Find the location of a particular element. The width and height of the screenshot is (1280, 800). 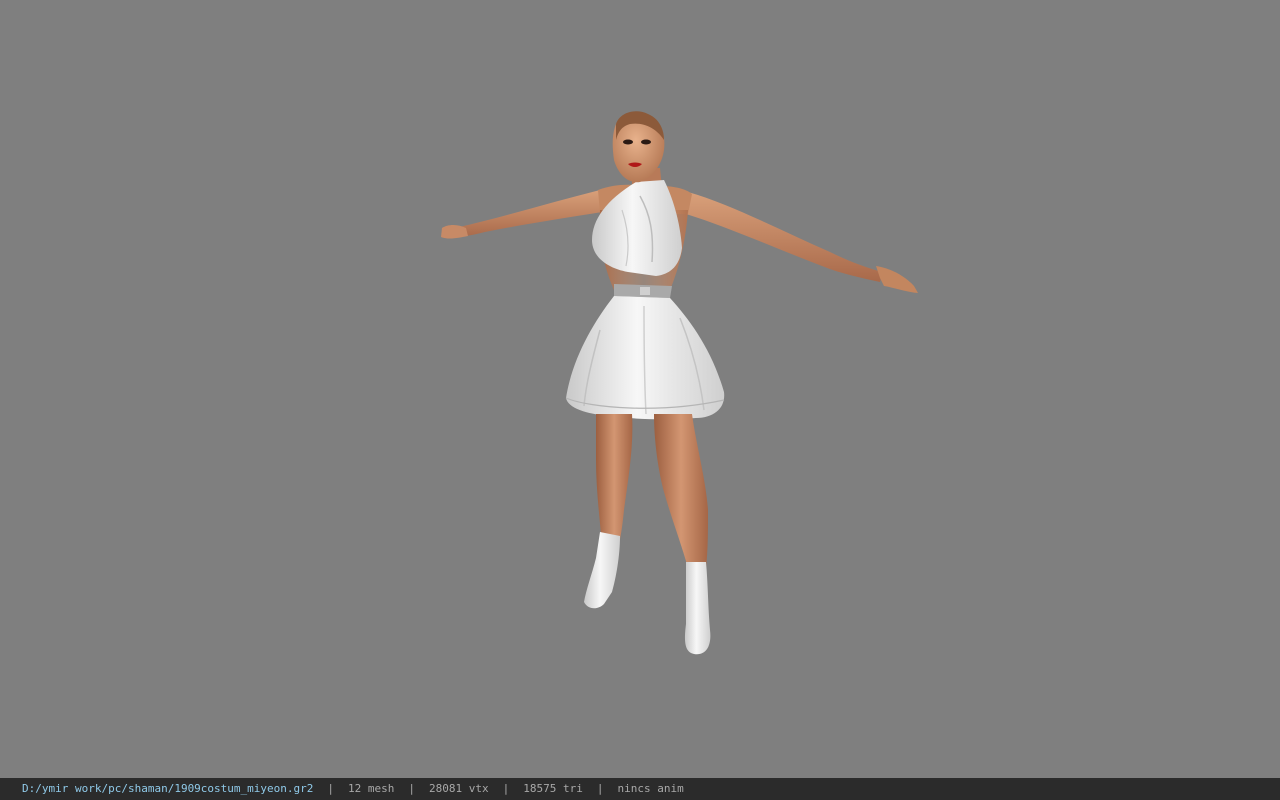

right-boot is located at coordinates (697, 608).